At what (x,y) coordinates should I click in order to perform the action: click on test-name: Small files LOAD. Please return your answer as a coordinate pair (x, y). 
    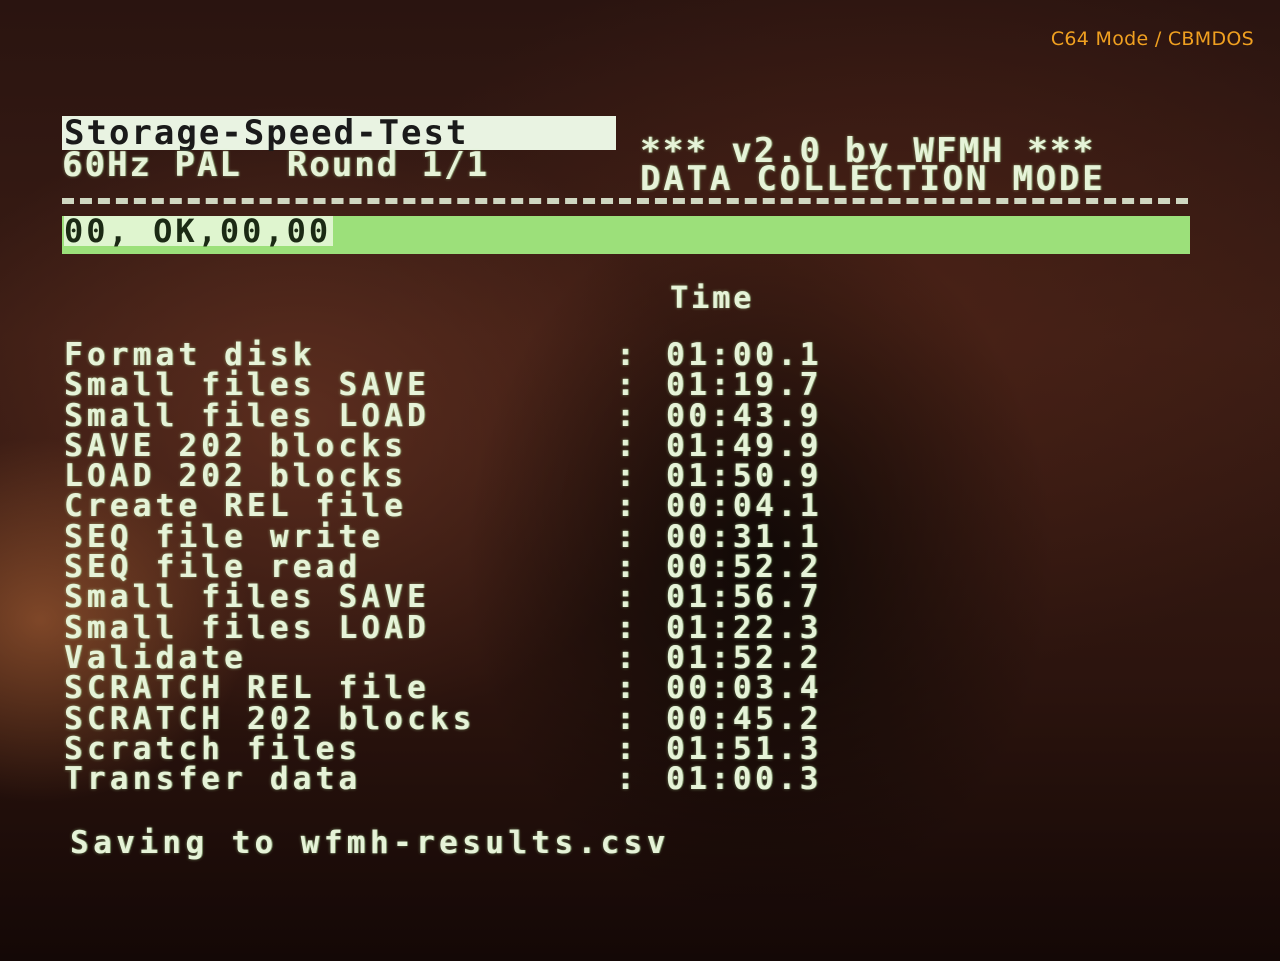
    Looking at the image, I should click on (247, 415).